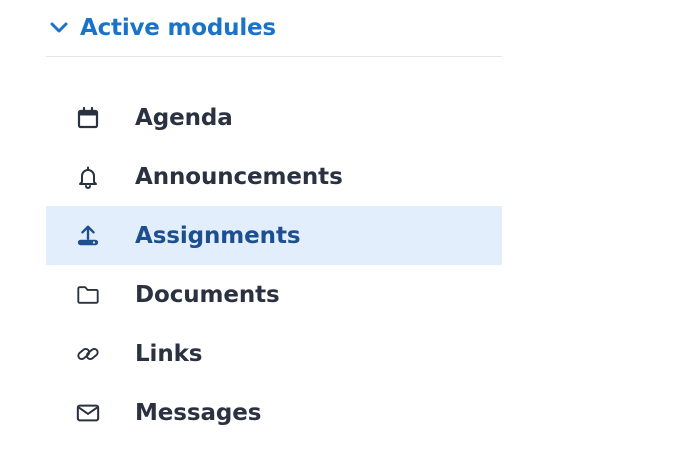  Describe the element at coordinates (88, 413) in the screenshot. I see `envelope-icon` at that location.